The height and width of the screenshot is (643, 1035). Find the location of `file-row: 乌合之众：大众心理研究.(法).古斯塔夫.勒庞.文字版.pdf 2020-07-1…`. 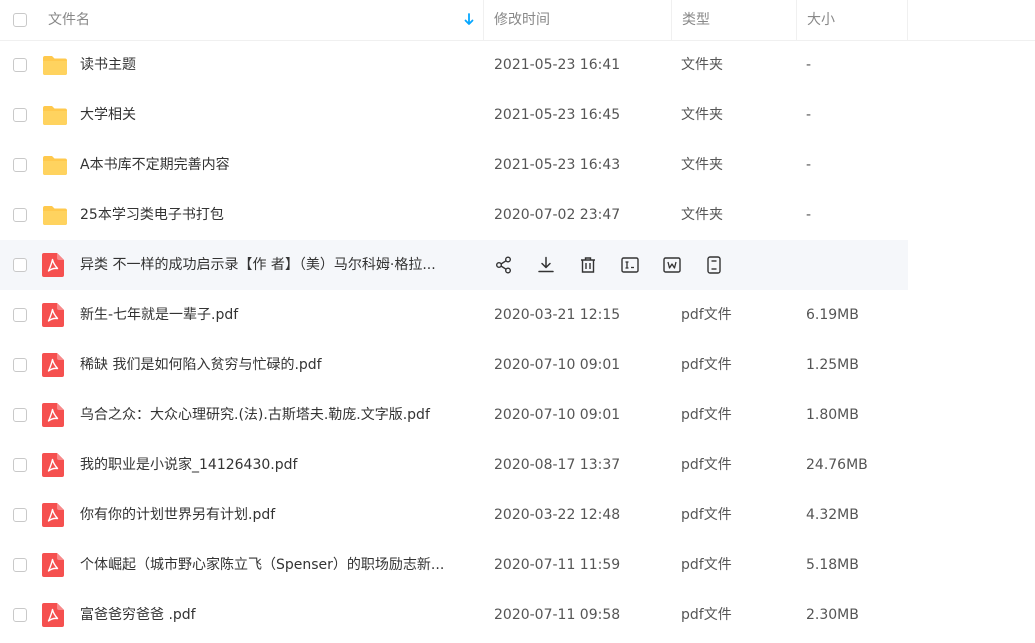

file-row: 乌合之众：大众心理研究.(法).古斯塔夫.勒庞.文字版.pdf 2020-07-1… is located at coordinates (517, 415).